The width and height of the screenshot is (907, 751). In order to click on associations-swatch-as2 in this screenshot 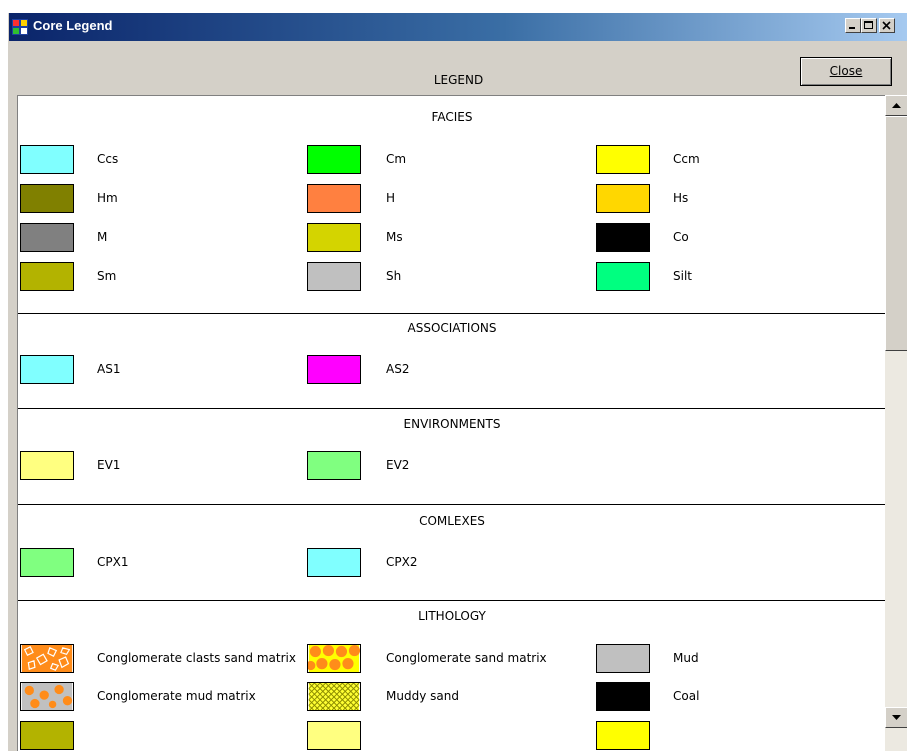, I will do `click(334, 369)`.